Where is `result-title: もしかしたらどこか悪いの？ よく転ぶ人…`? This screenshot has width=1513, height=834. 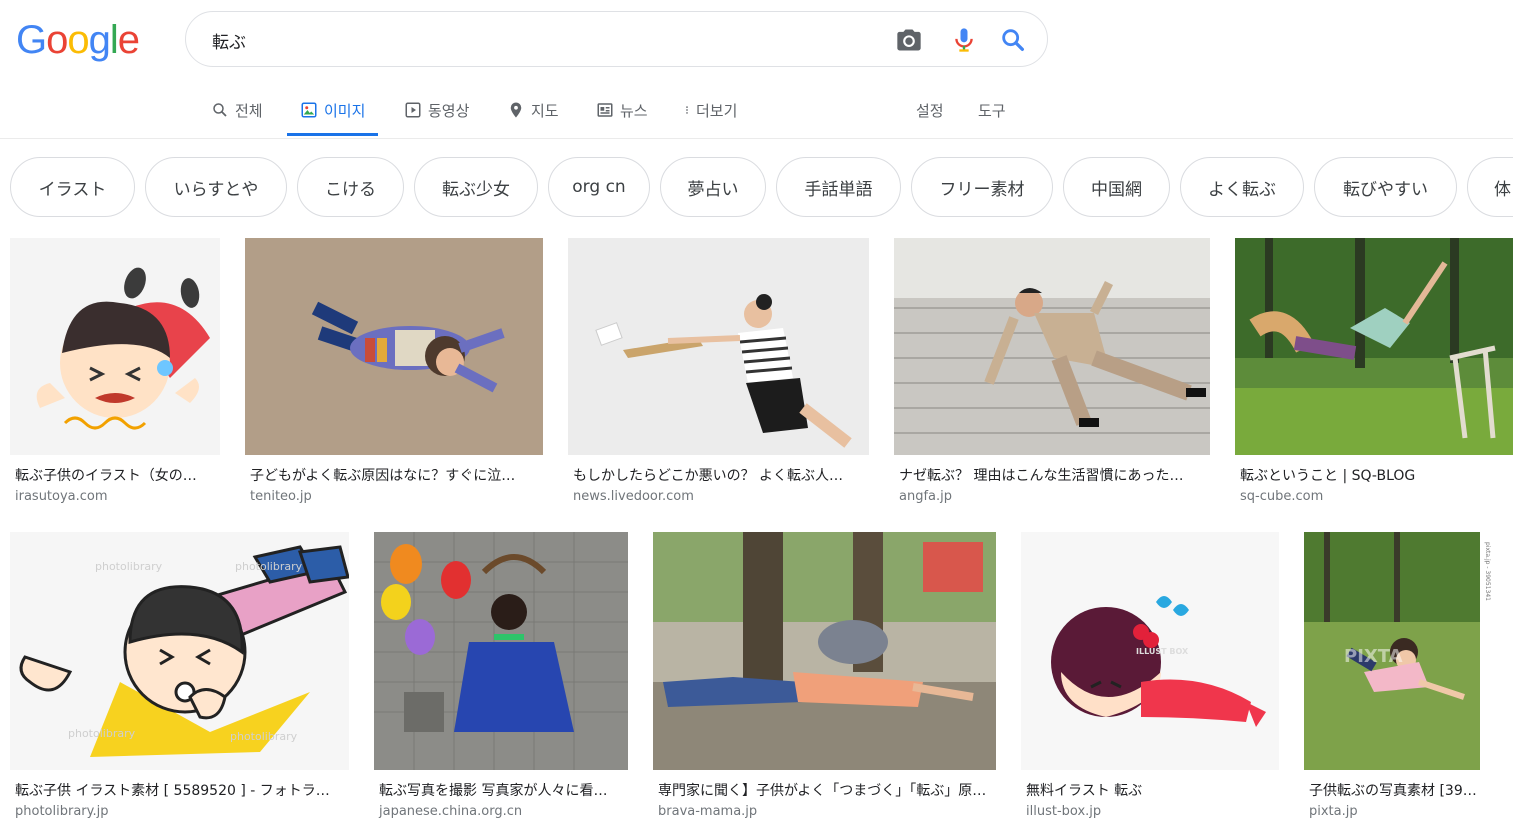
result-title: もしかしたらどこか悪いの？ よく転ぶ人… is located at coordinates (708, 476).